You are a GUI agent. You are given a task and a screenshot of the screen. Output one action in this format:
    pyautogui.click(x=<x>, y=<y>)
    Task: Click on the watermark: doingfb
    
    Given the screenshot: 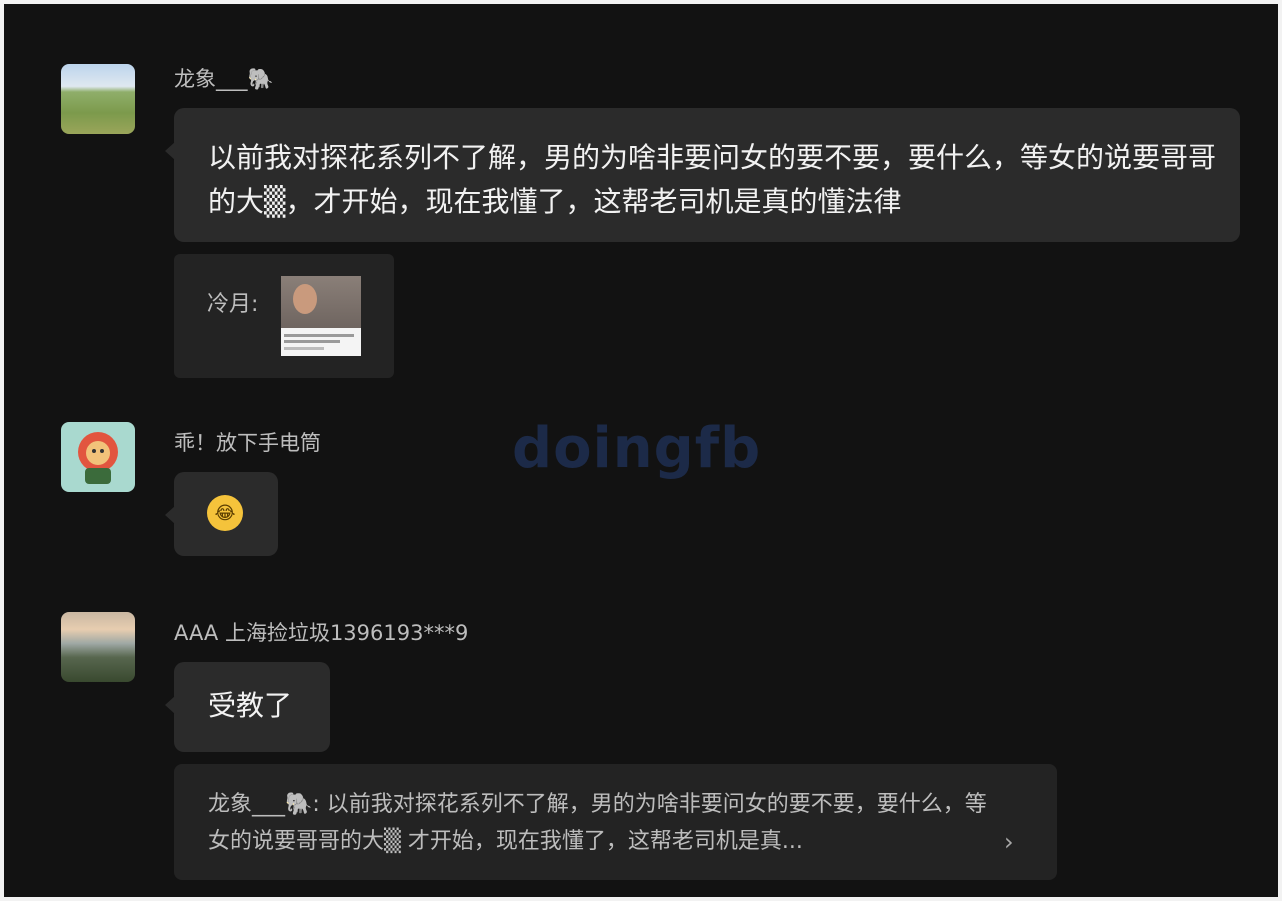 What is the action you would take?
    pyautogui.click(x=637, y=448)
    